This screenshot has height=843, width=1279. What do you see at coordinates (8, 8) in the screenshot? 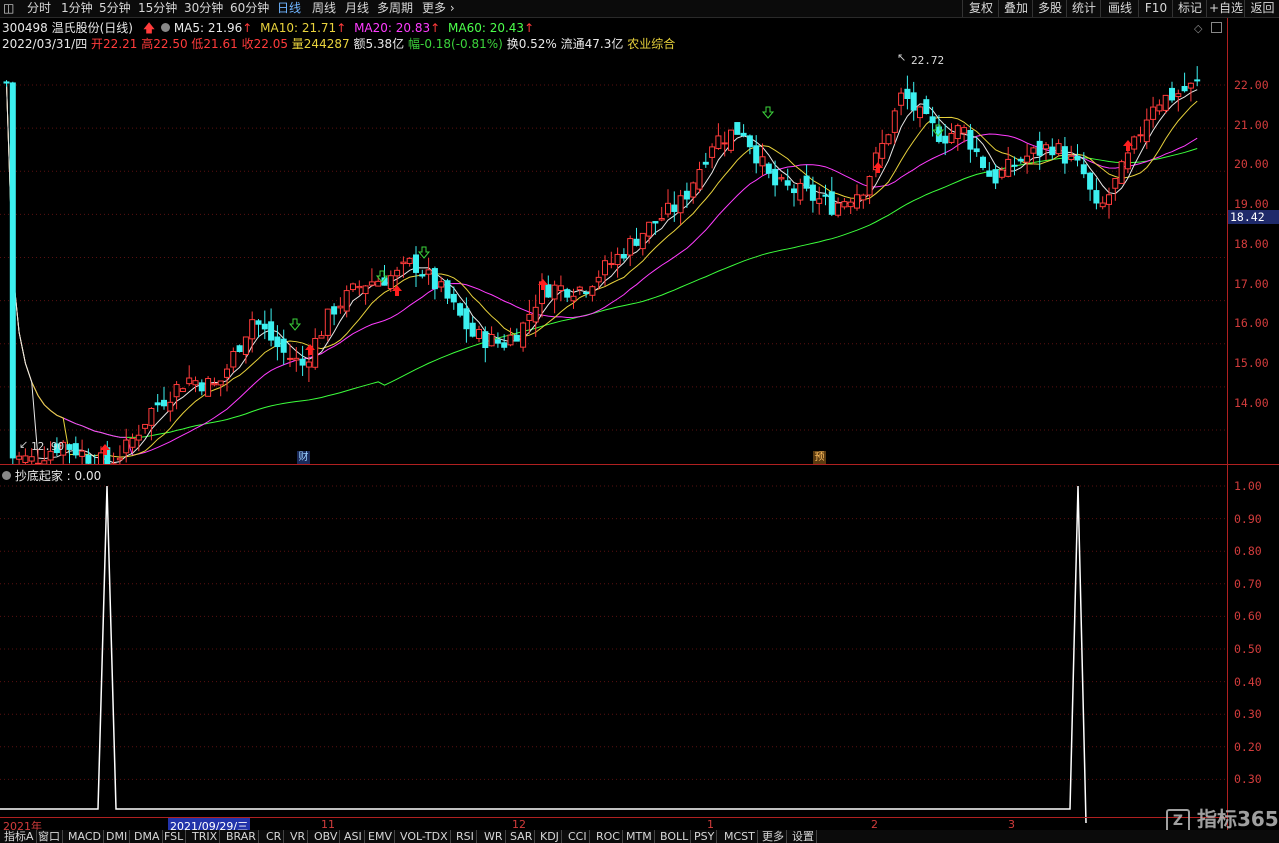
I see `menu-icon: ◫` at bounding box center [8, 8].